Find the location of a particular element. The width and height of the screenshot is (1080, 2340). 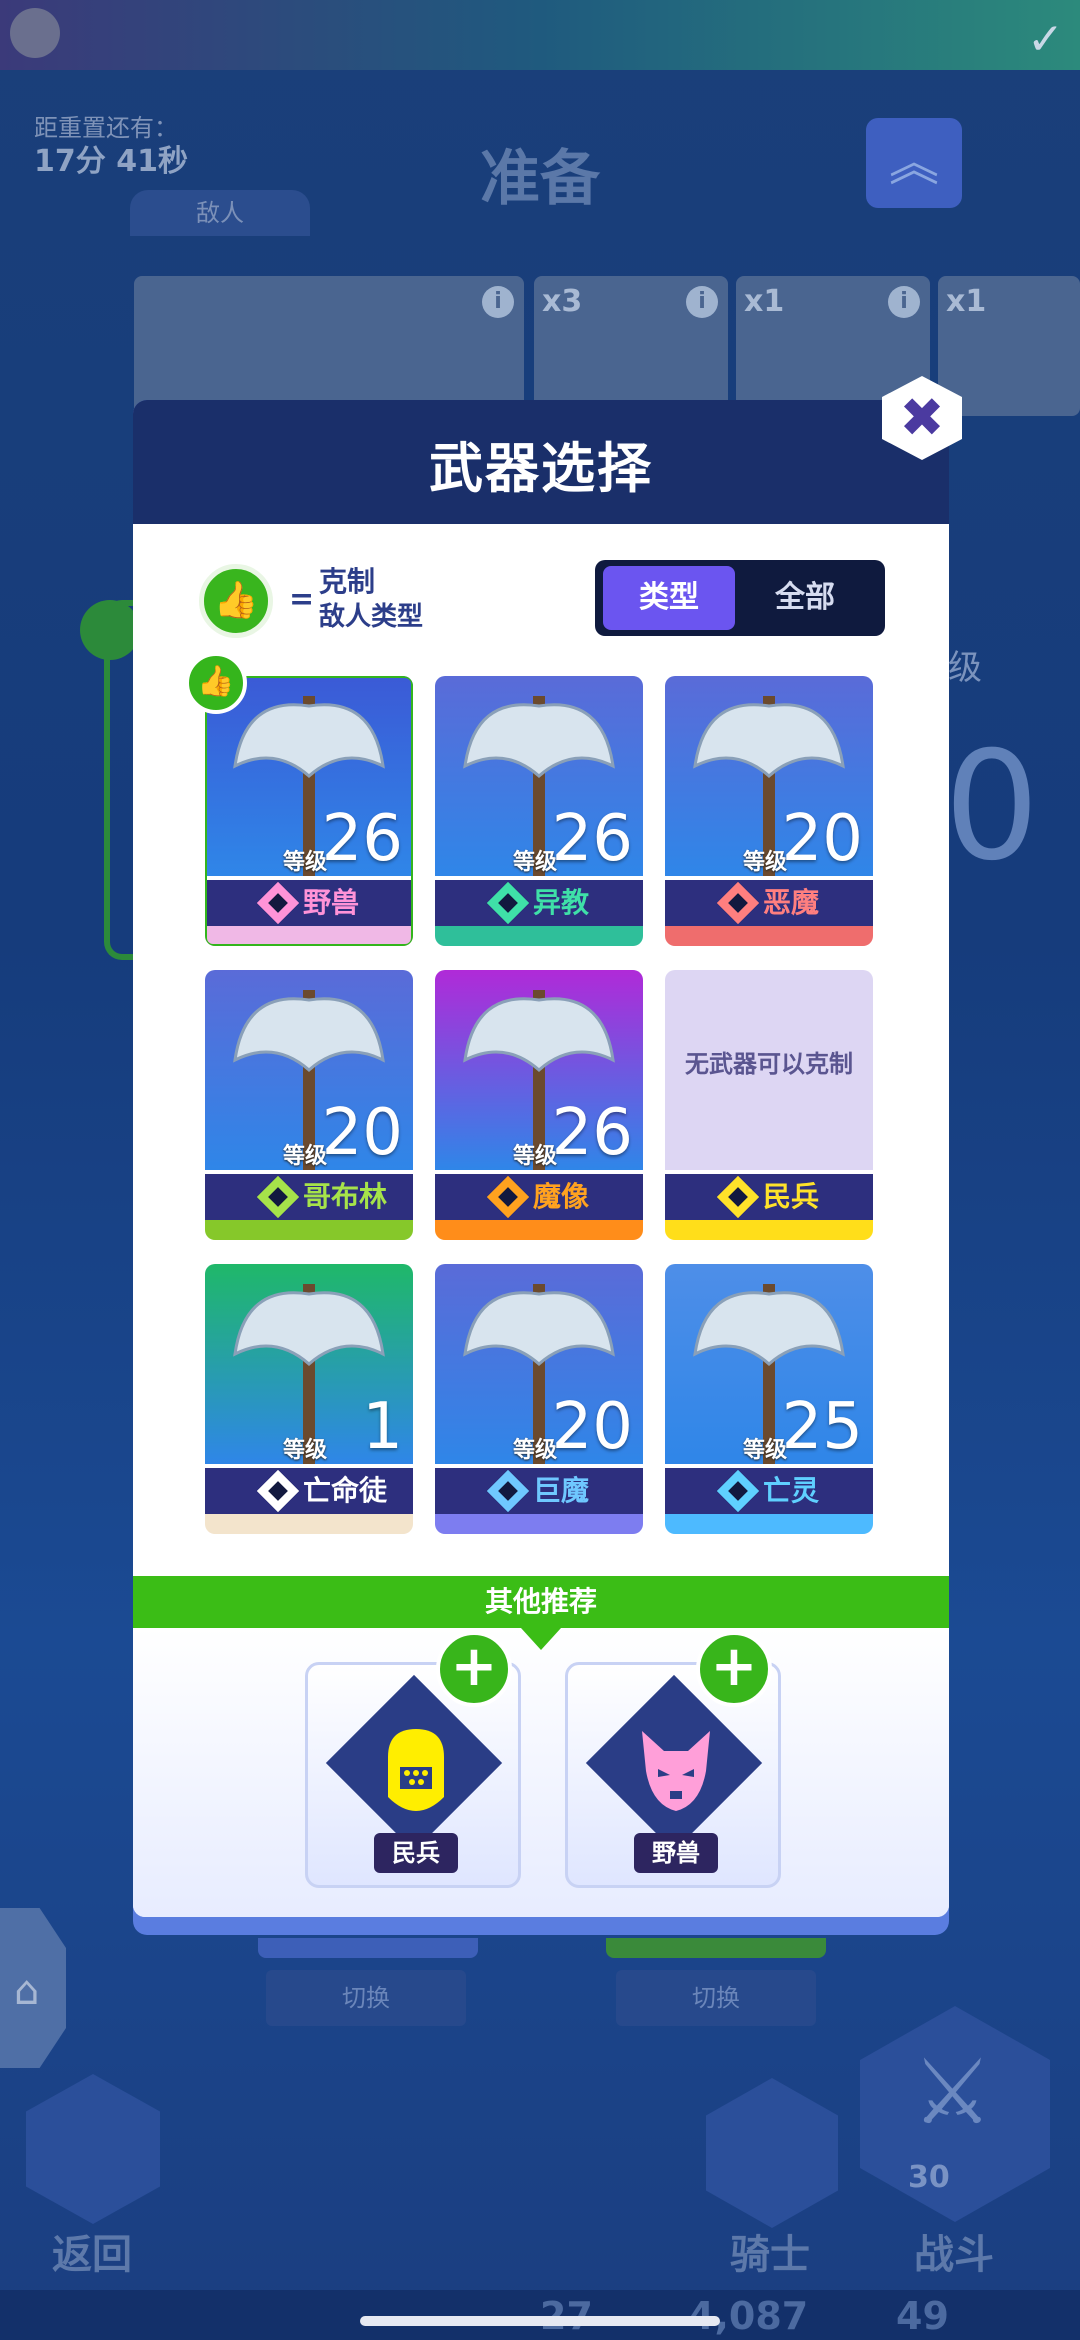

toggle-all: 全部 is located at coordinates (805, 598).